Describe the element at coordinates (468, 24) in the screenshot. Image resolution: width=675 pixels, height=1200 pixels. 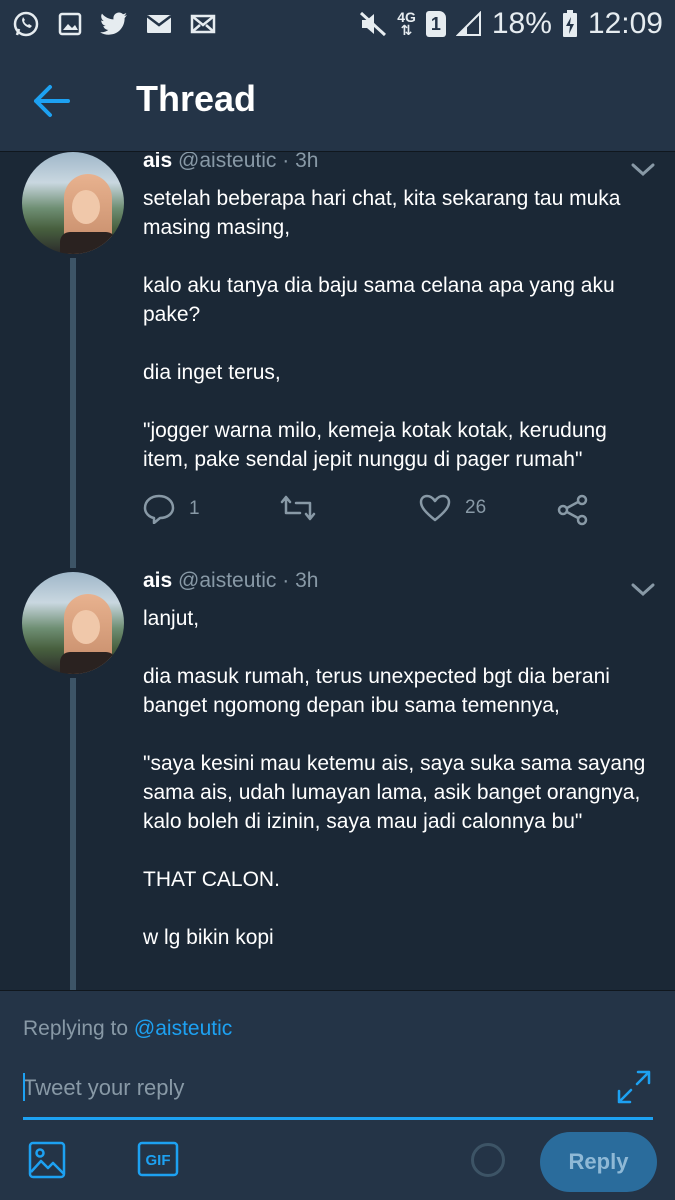
I see `signal-icon` at that location.